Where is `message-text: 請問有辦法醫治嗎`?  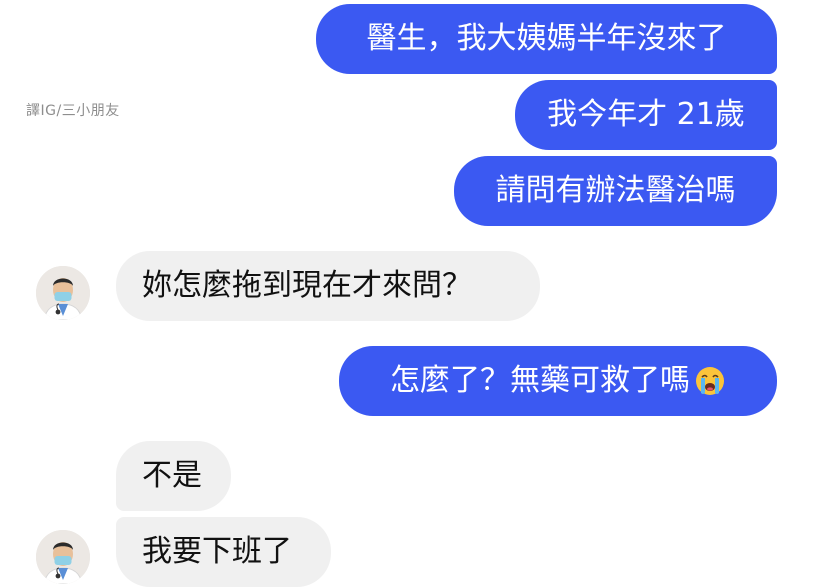
message-text: 請問有辦法醫治嗎 is located at coordinates (615, 190).